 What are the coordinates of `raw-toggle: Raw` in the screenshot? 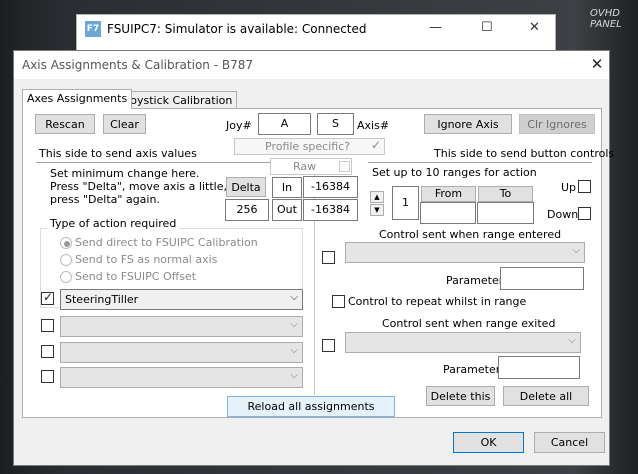 It's located at (311, 166).